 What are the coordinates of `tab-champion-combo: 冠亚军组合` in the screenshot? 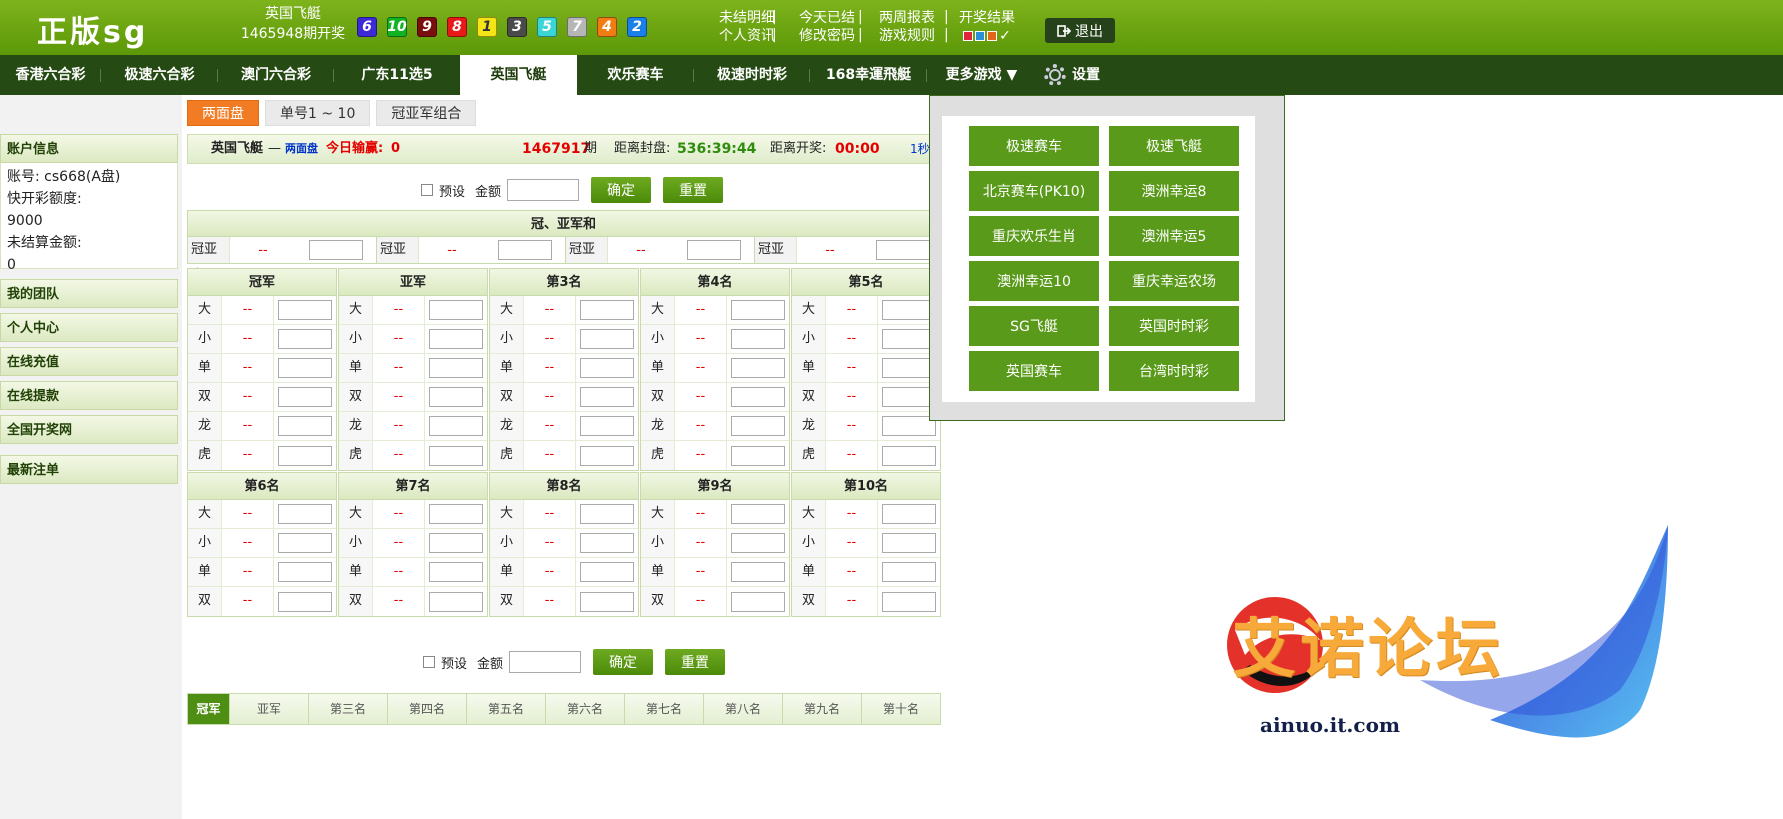 It's located at (426, 113).